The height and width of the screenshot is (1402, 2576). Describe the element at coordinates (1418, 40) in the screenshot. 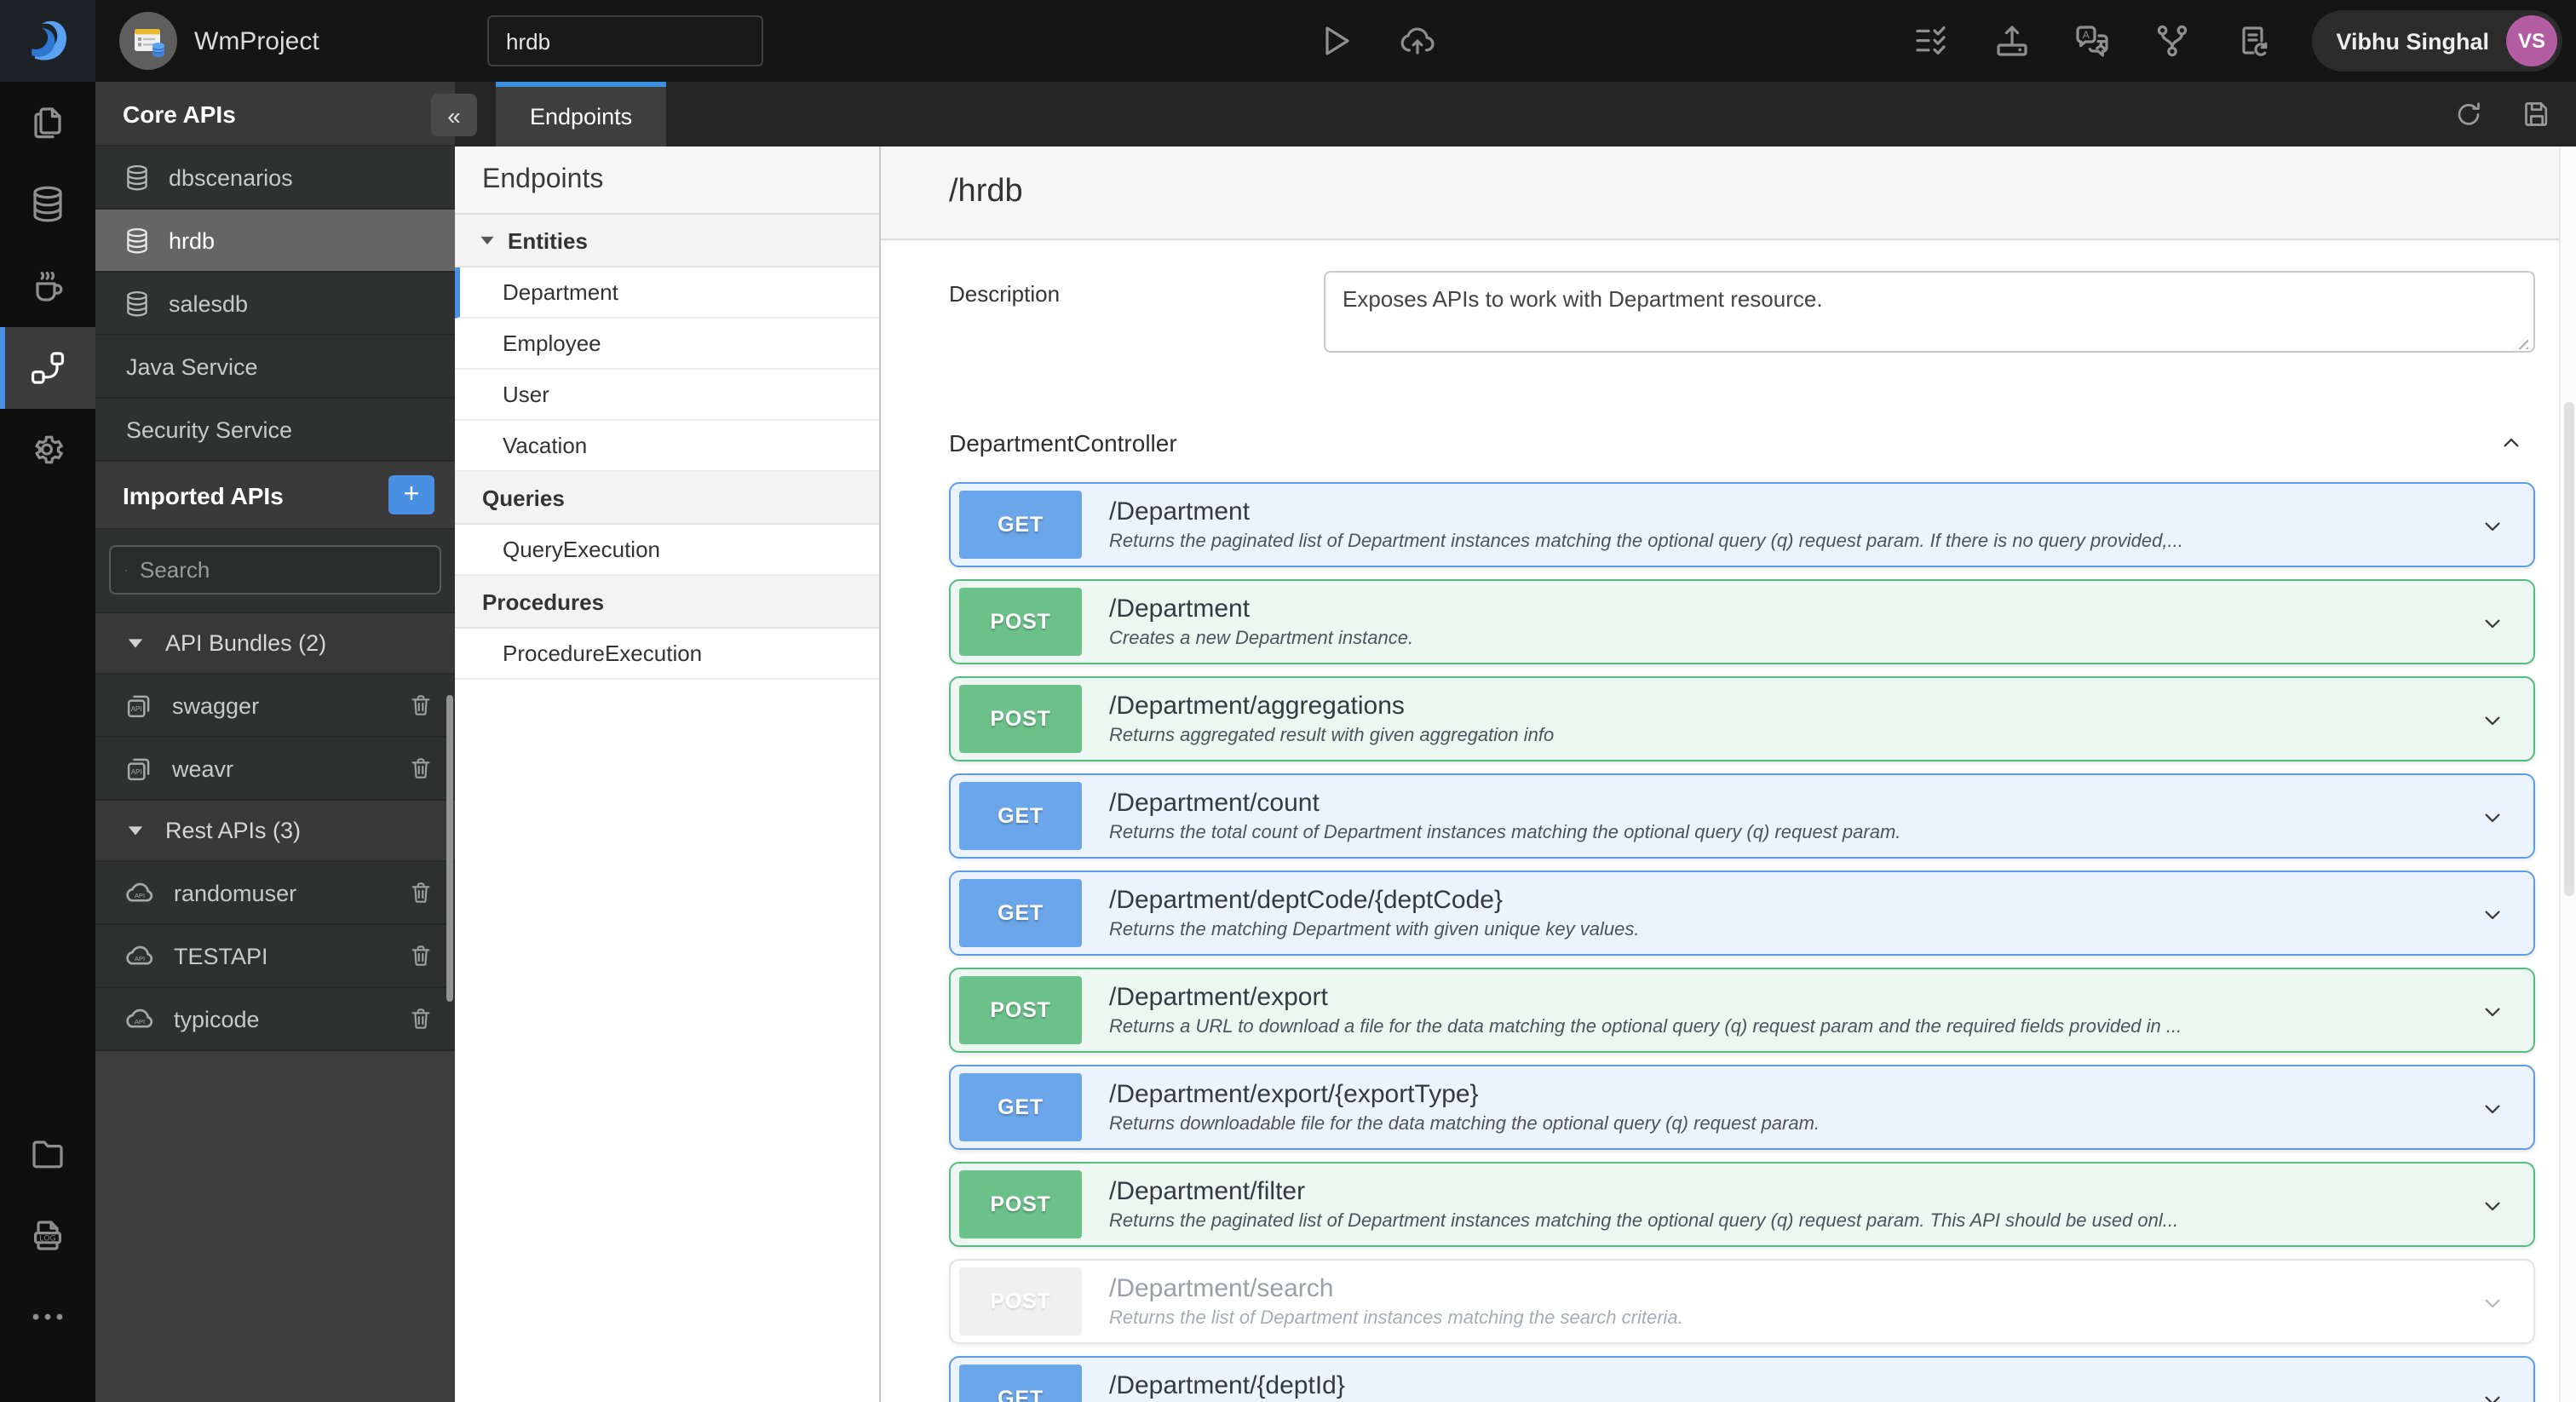

I see `cloud-upload-icon` at that location.